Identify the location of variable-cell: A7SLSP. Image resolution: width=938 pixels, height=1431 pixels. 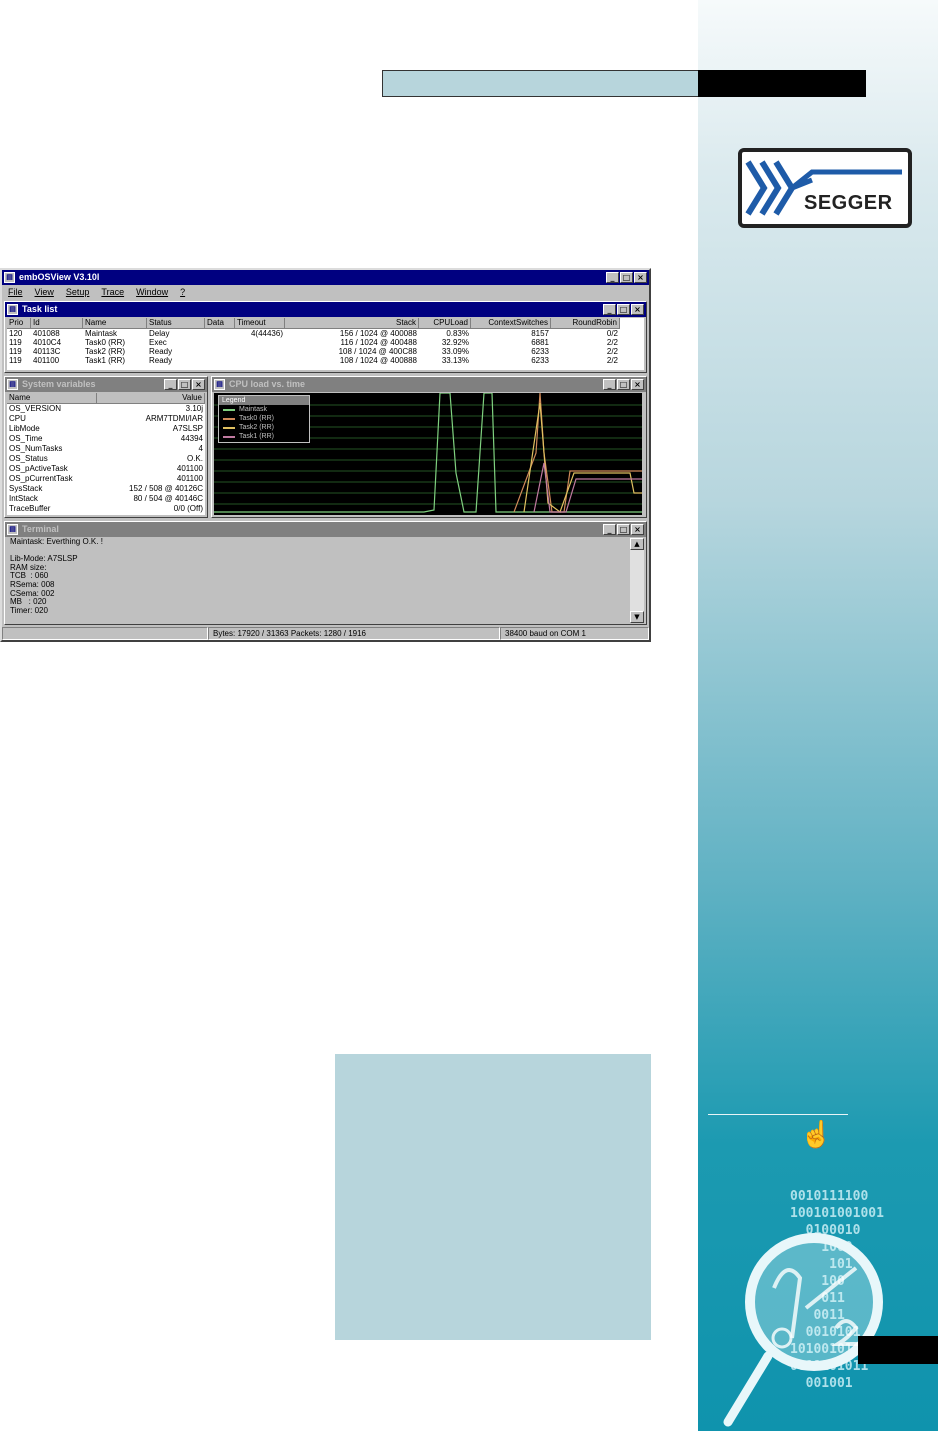
(187, 428).